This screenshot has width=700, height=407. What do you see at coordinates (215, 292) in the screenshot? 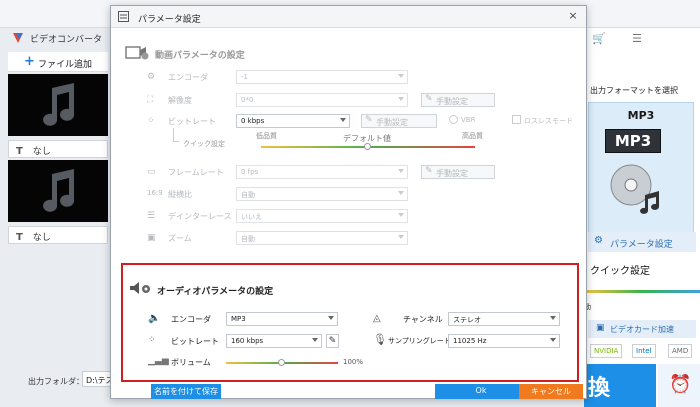
I see `audio-section-title: オーディオパラメータの設定` at bounding box center [215, 292].